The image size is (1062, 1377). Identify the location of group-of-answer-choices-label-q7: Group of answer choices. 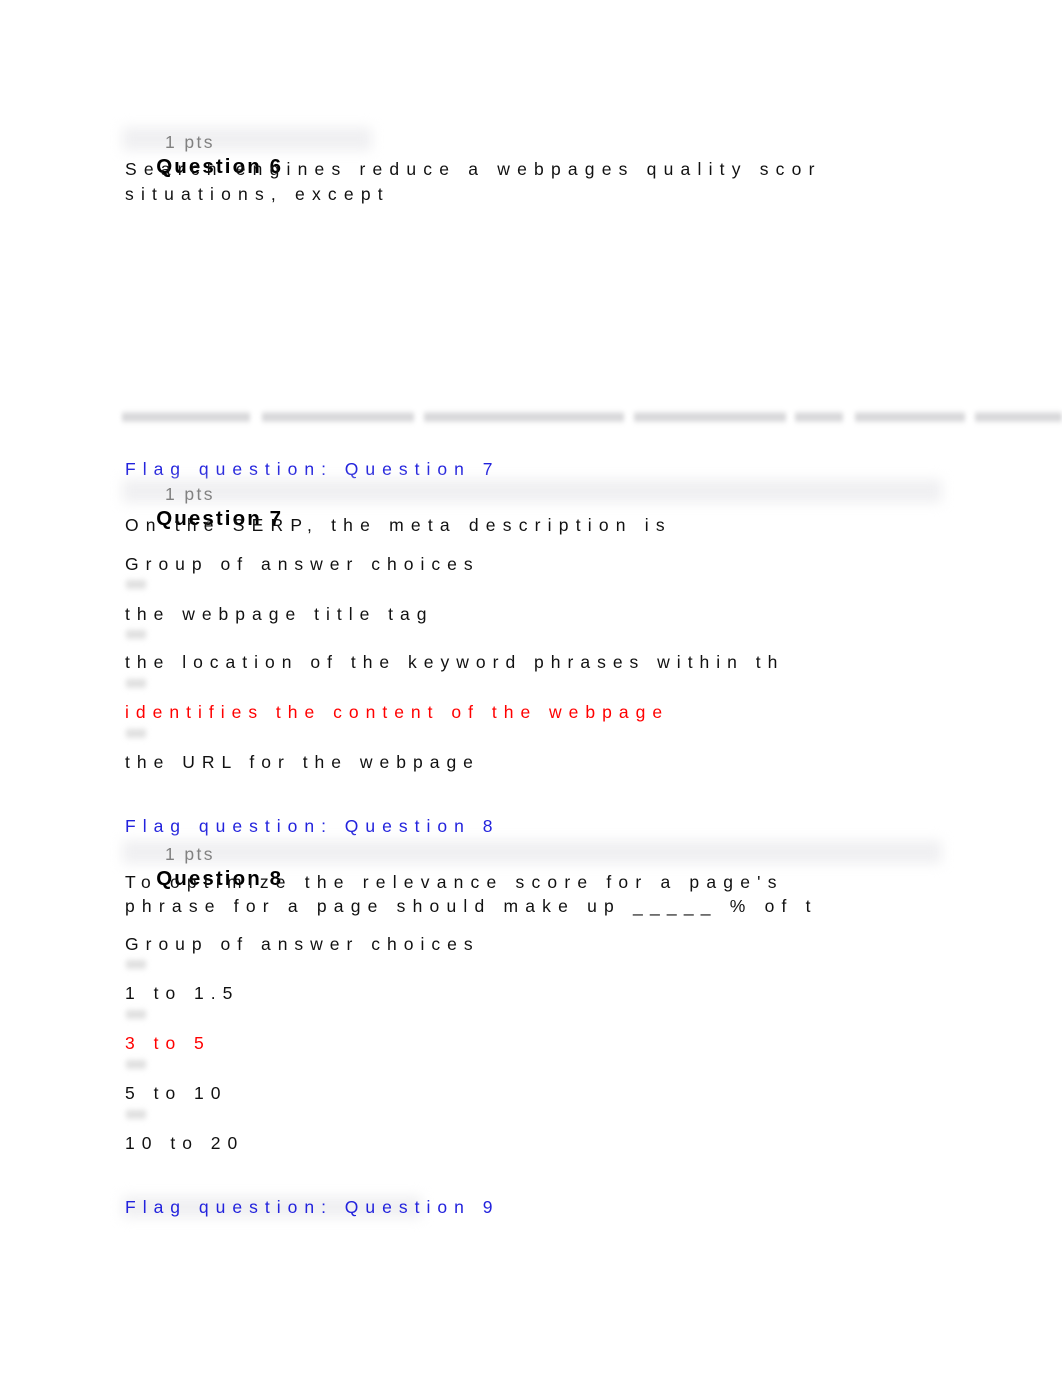
(302, 564).